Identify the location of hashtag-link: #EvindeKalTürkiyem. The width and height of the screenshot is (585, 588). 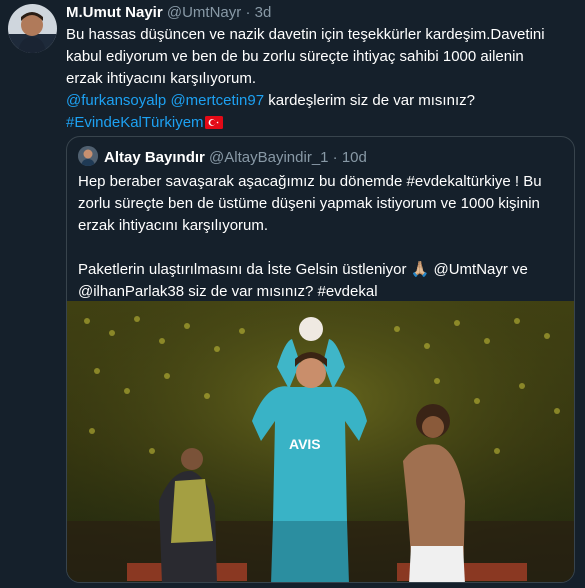
(135, 122).